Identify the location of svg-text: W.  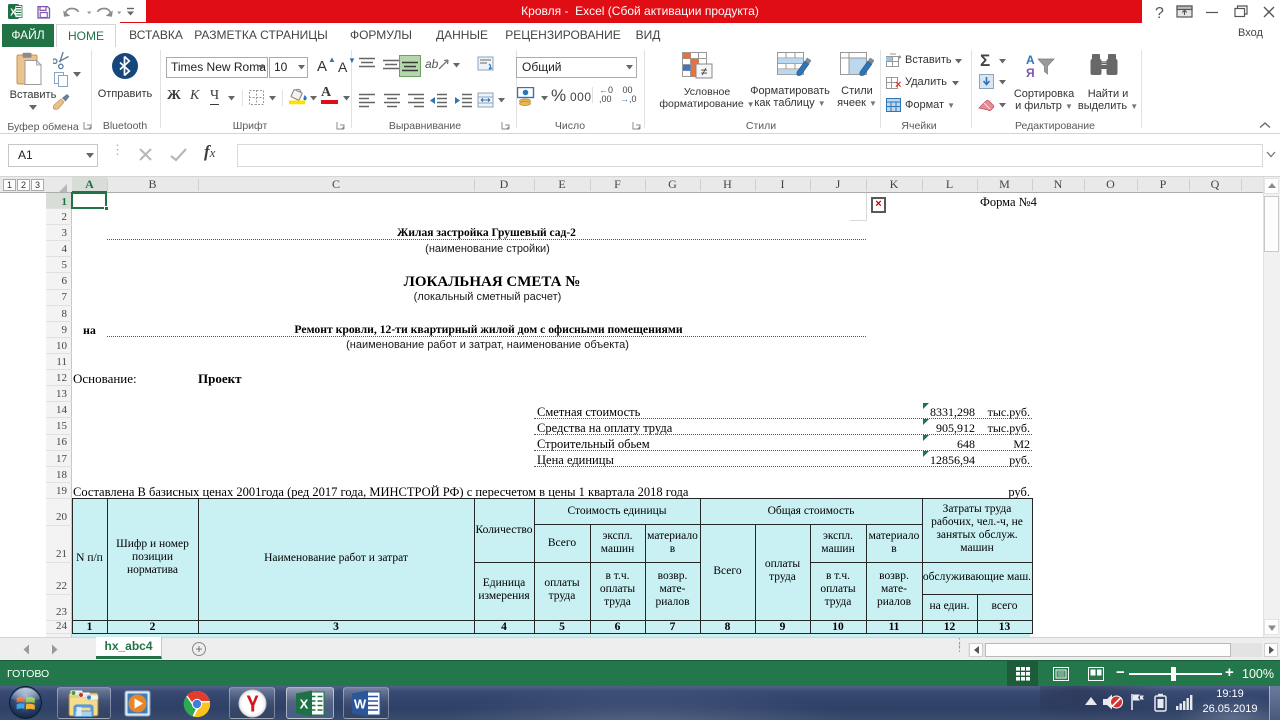
(360, 704).